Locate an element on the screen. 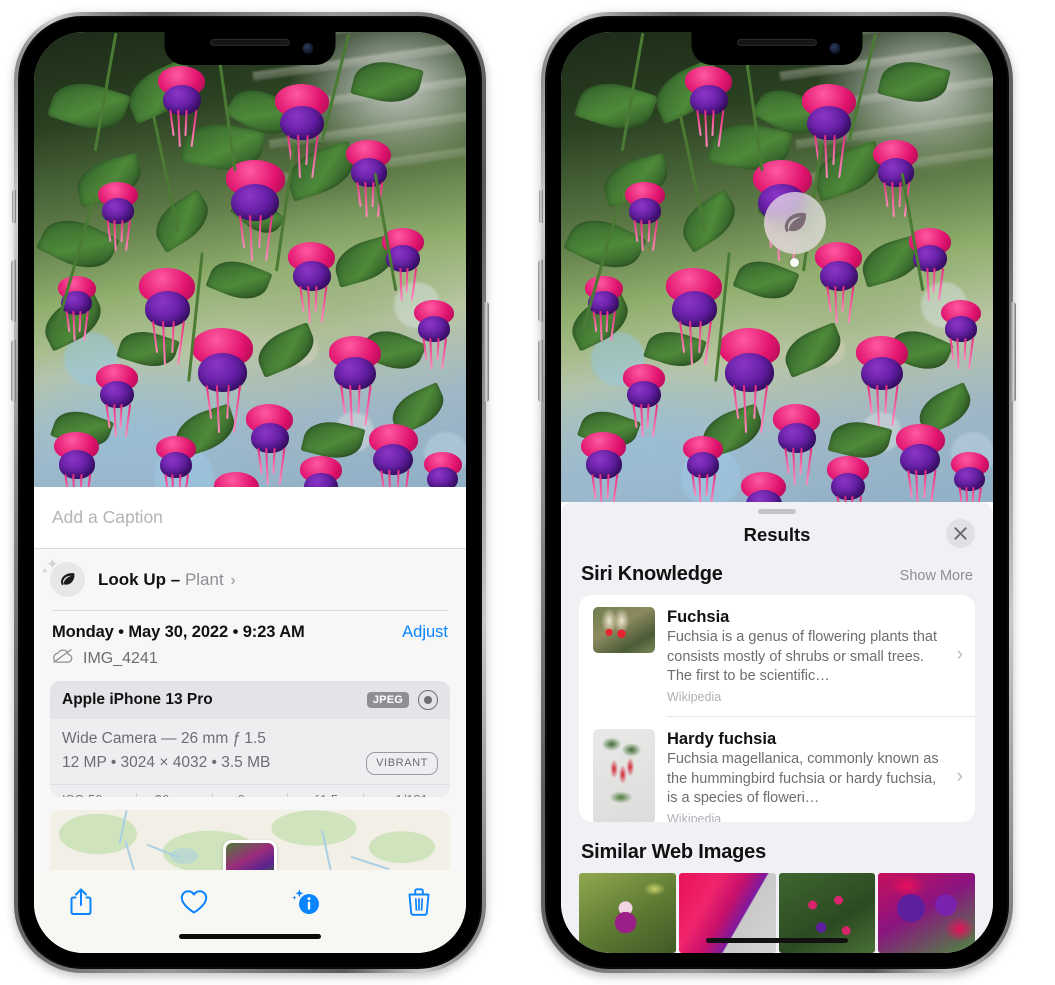 The image size is (1055, 985). delete-button is located at coordinates (419, 902).